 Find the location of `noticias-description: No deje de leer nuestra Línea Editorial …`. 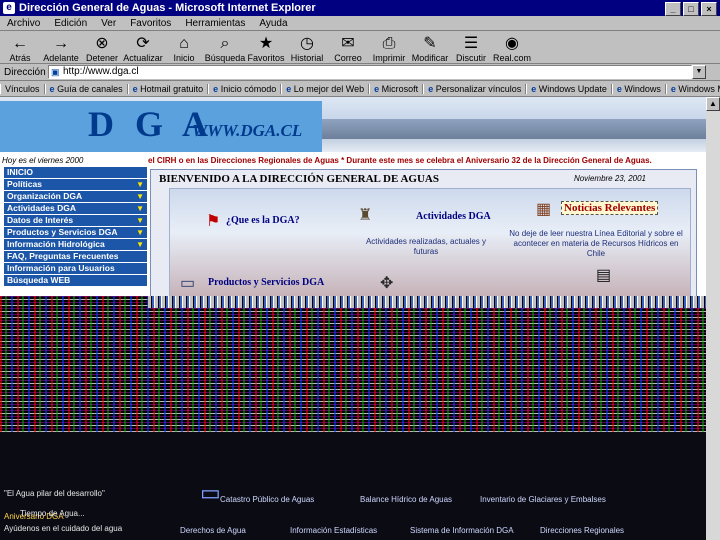

noticias-description: No deje de leer nuestra Línea Editorial … is located at coordinates (596, 243).